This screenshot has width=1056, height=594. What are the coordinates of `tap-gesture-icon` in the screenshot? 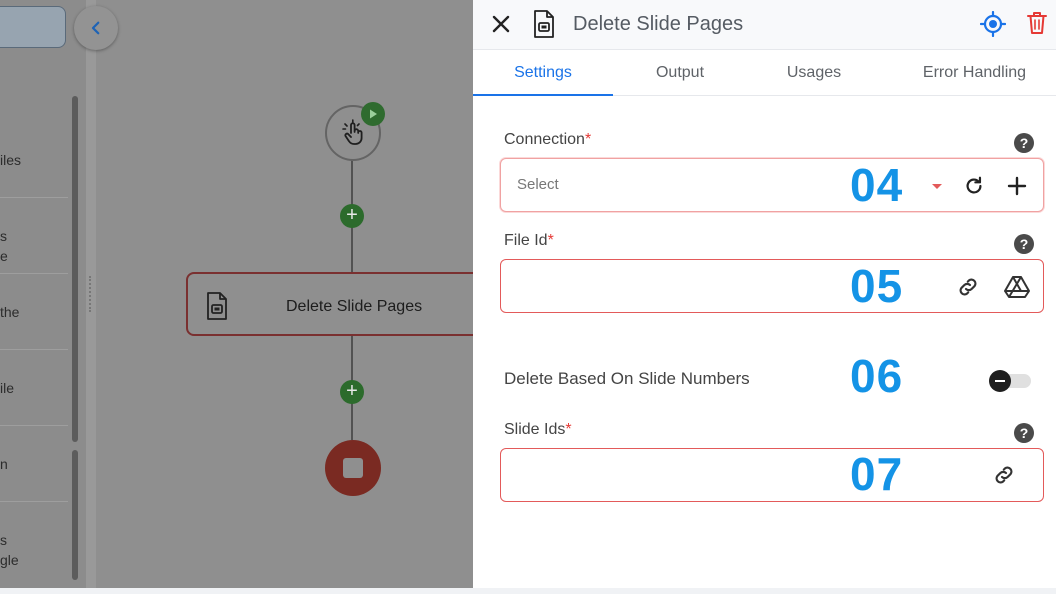 It's located at (352, 132).